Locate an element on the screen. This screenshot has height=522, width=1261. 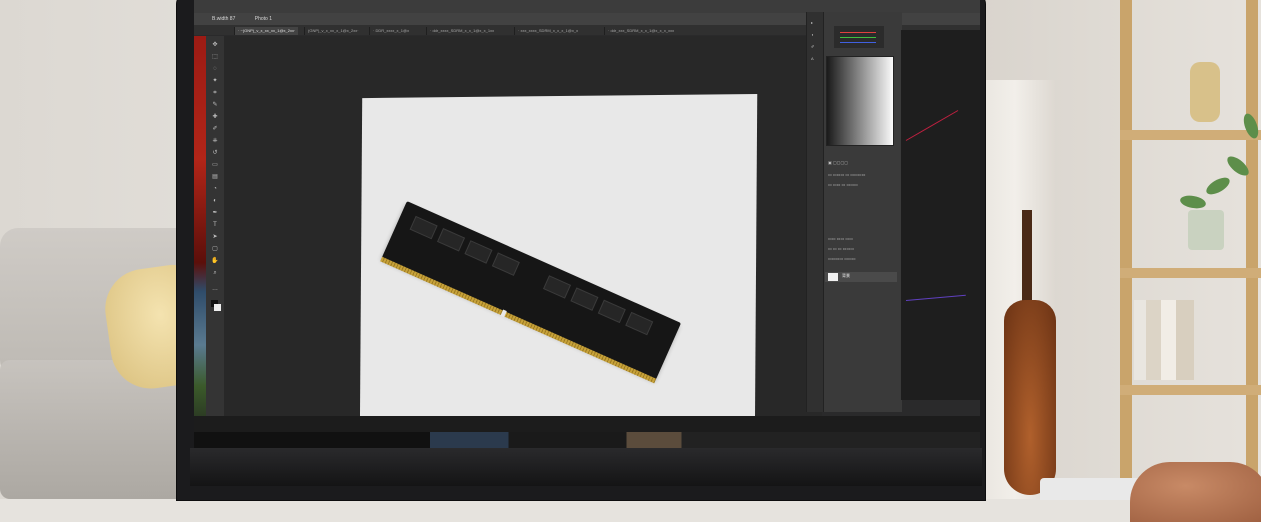
type-tool-icon: T is located at coordinates (215, 225).